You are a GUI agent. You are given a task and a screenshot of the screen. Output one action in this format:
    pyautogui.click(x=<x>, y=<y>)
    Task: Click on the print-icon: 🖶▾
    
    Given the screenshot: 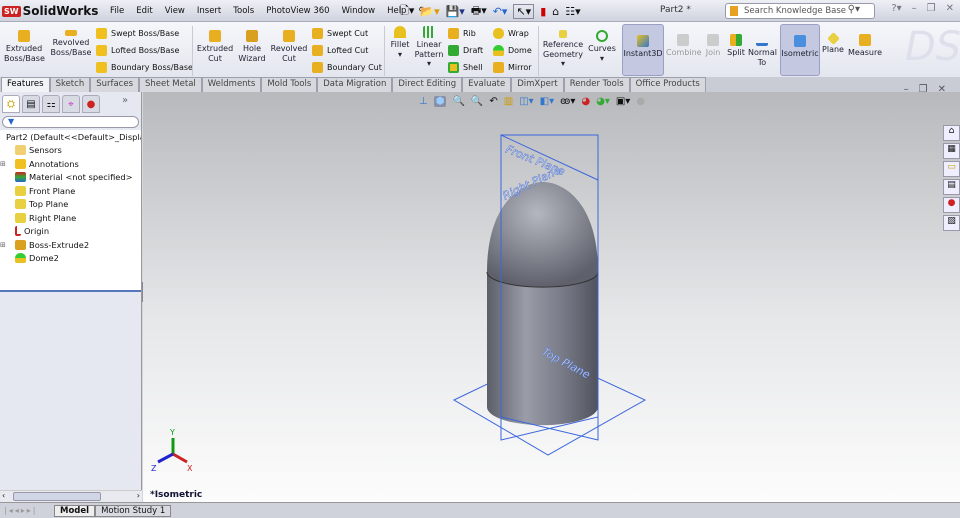 What is the action you would take?
    pyautogui.click(x=479, y=11)
    